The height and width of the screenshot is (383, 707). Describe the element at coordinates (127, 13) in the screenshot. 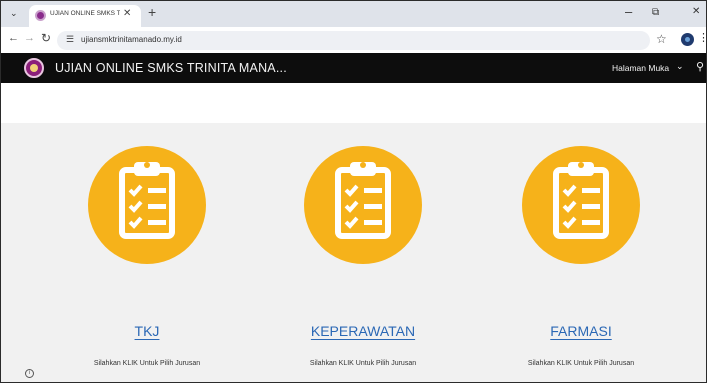

I see `tab-close-icon: ✕` at that location.